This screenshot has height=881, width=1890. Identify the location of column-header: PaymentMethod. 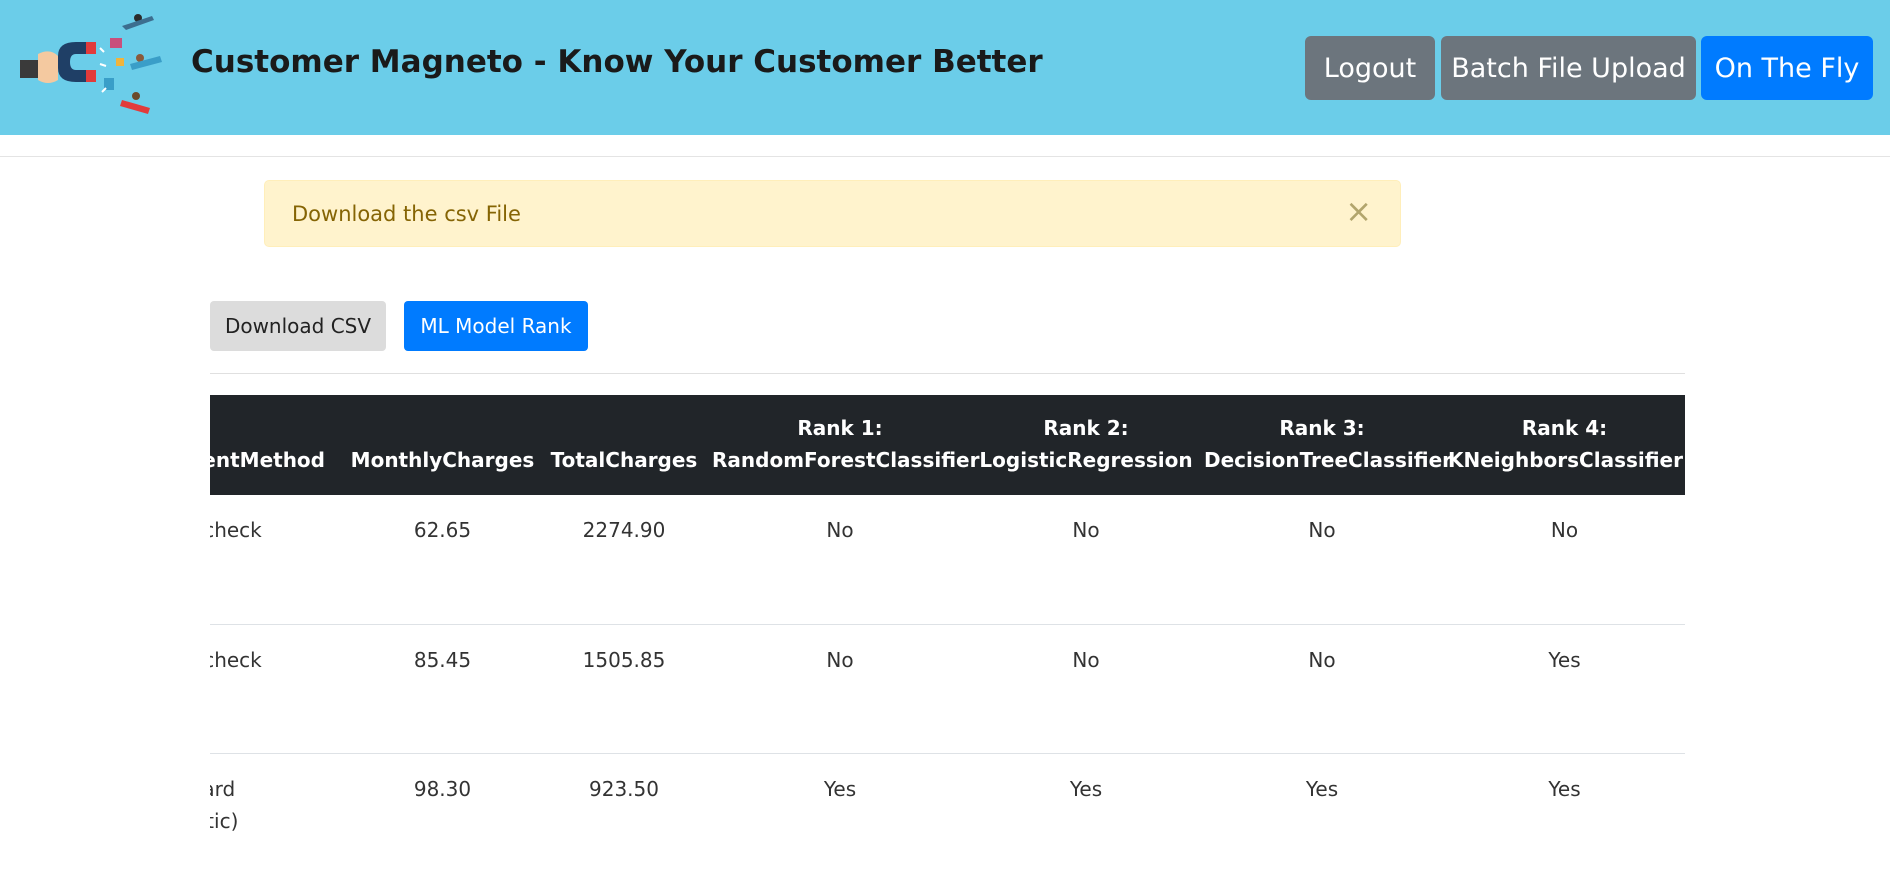
(267, 460).